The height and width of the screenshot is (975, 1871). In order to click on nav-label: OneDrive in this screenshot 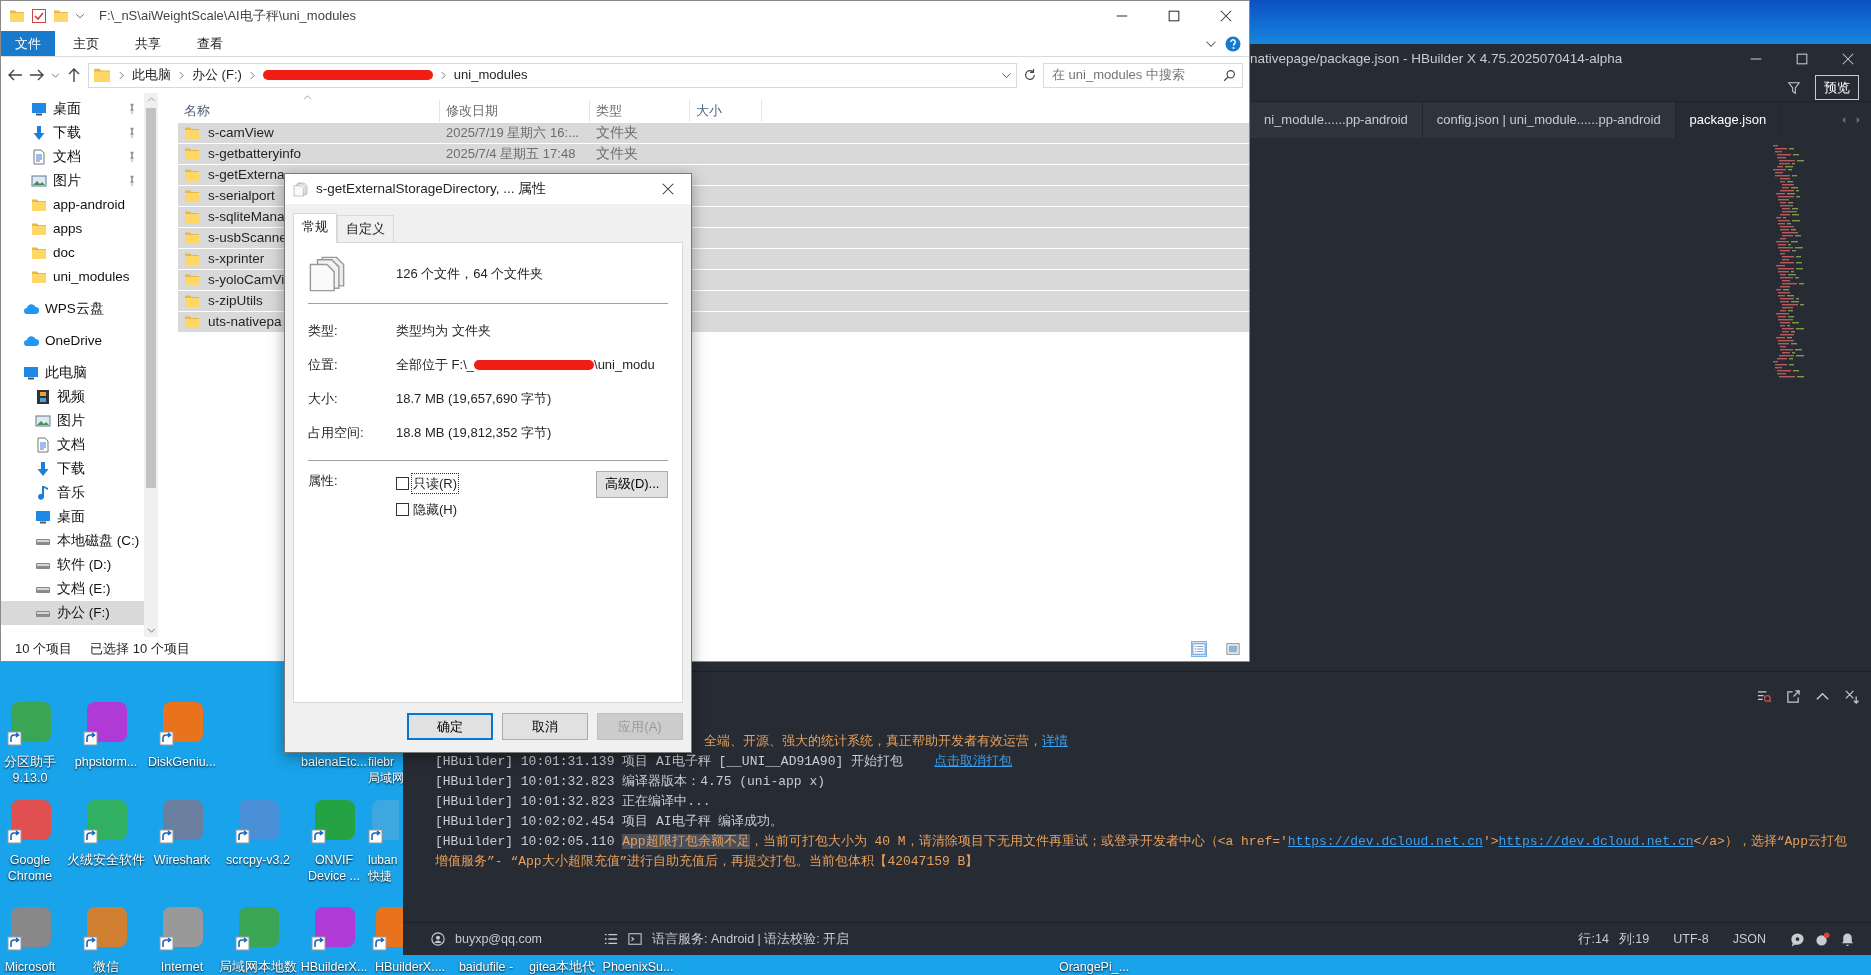, I will do `click(74, 340)`.